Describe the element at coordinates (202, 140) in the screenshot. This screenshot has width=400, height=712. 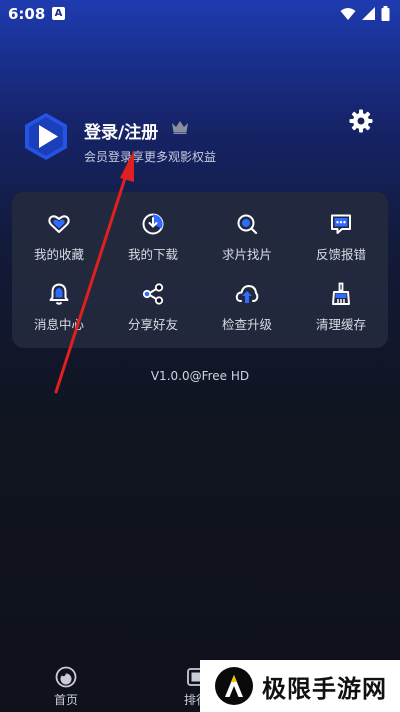
I see `profile-header: 登录/注册 会员登录享更多观影权益` at that location.